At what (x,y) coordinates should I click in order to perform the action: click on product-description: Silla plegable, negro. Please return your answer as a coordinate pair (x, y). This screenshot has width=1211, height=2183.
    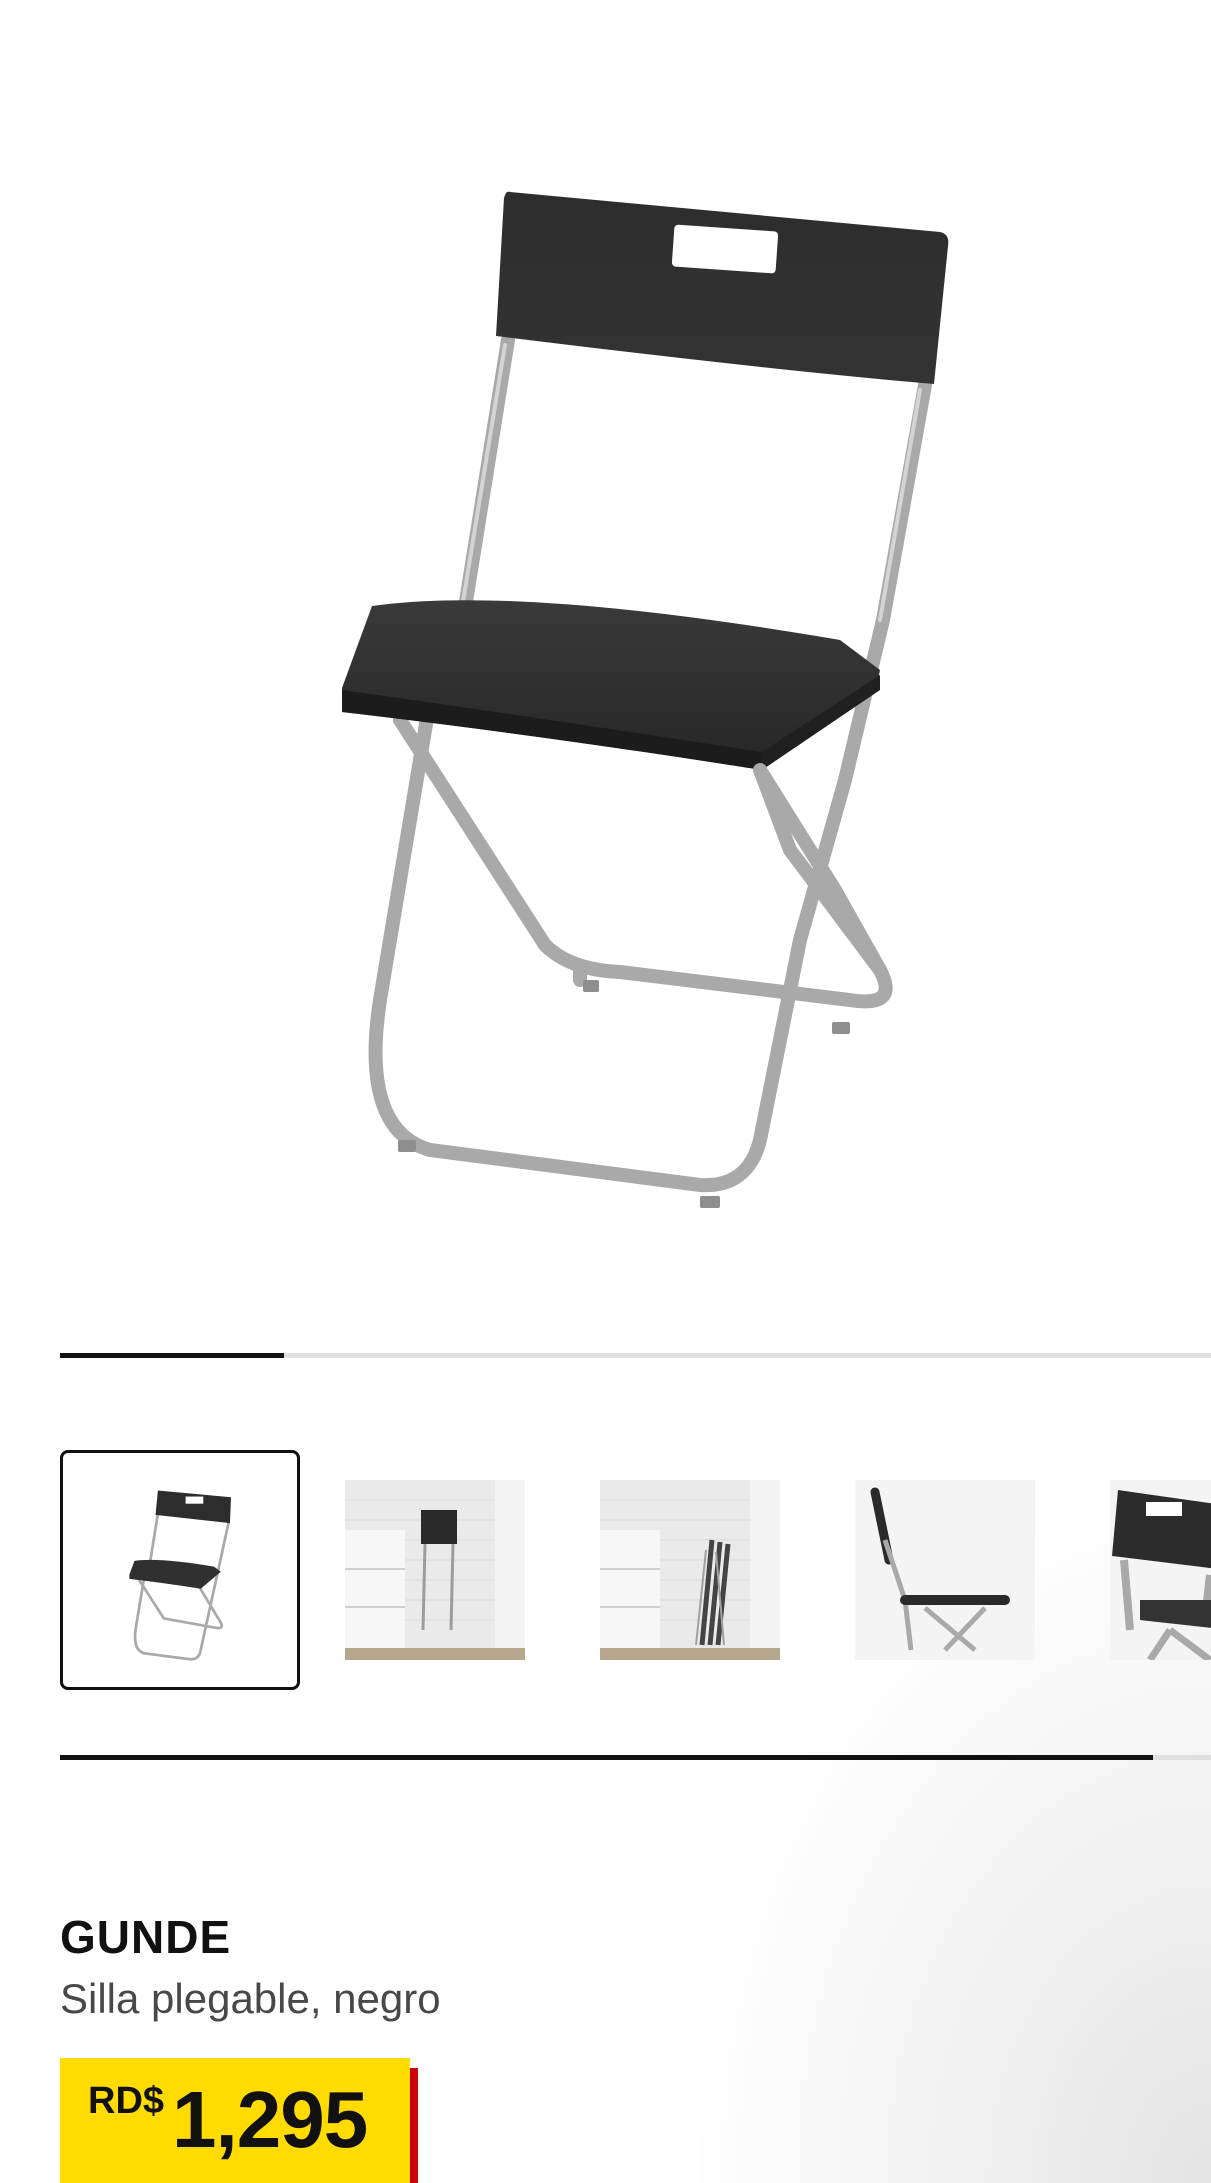
    Looking at the image, I should click on (250, 1998).